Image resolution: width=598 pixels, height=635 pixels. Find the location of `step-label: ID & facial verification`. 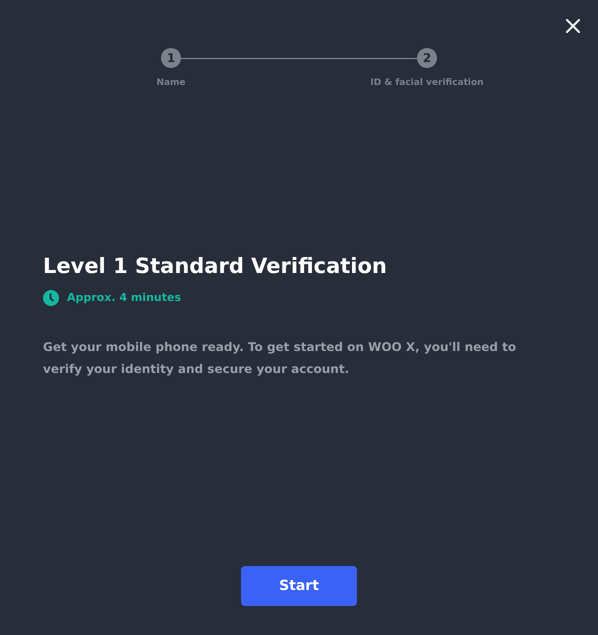

step-label: ID & facial verification is located at coordinates (427, 83).